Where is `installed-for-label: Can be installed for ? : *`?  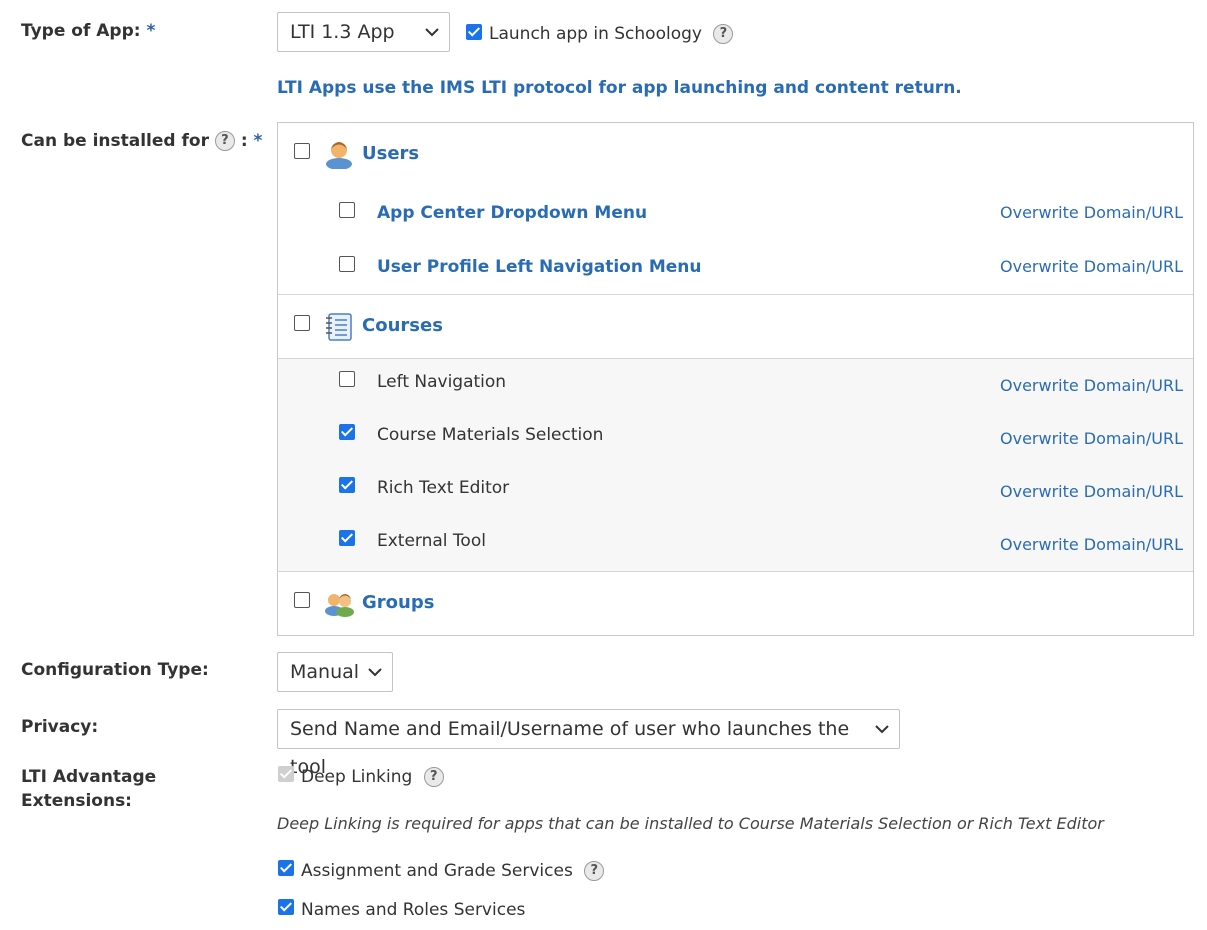 installed-for-label: Can be installed for ? : * is located at coordinates (141, 141).